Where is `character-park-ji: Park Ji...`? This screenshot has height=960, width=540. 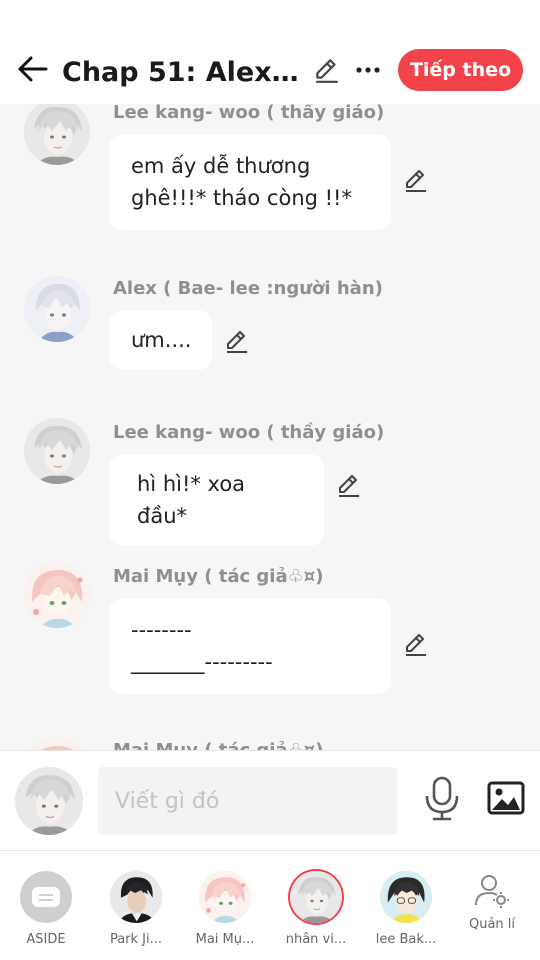
character-park-ji: Park Ji... is located at coordinates (136, 909).